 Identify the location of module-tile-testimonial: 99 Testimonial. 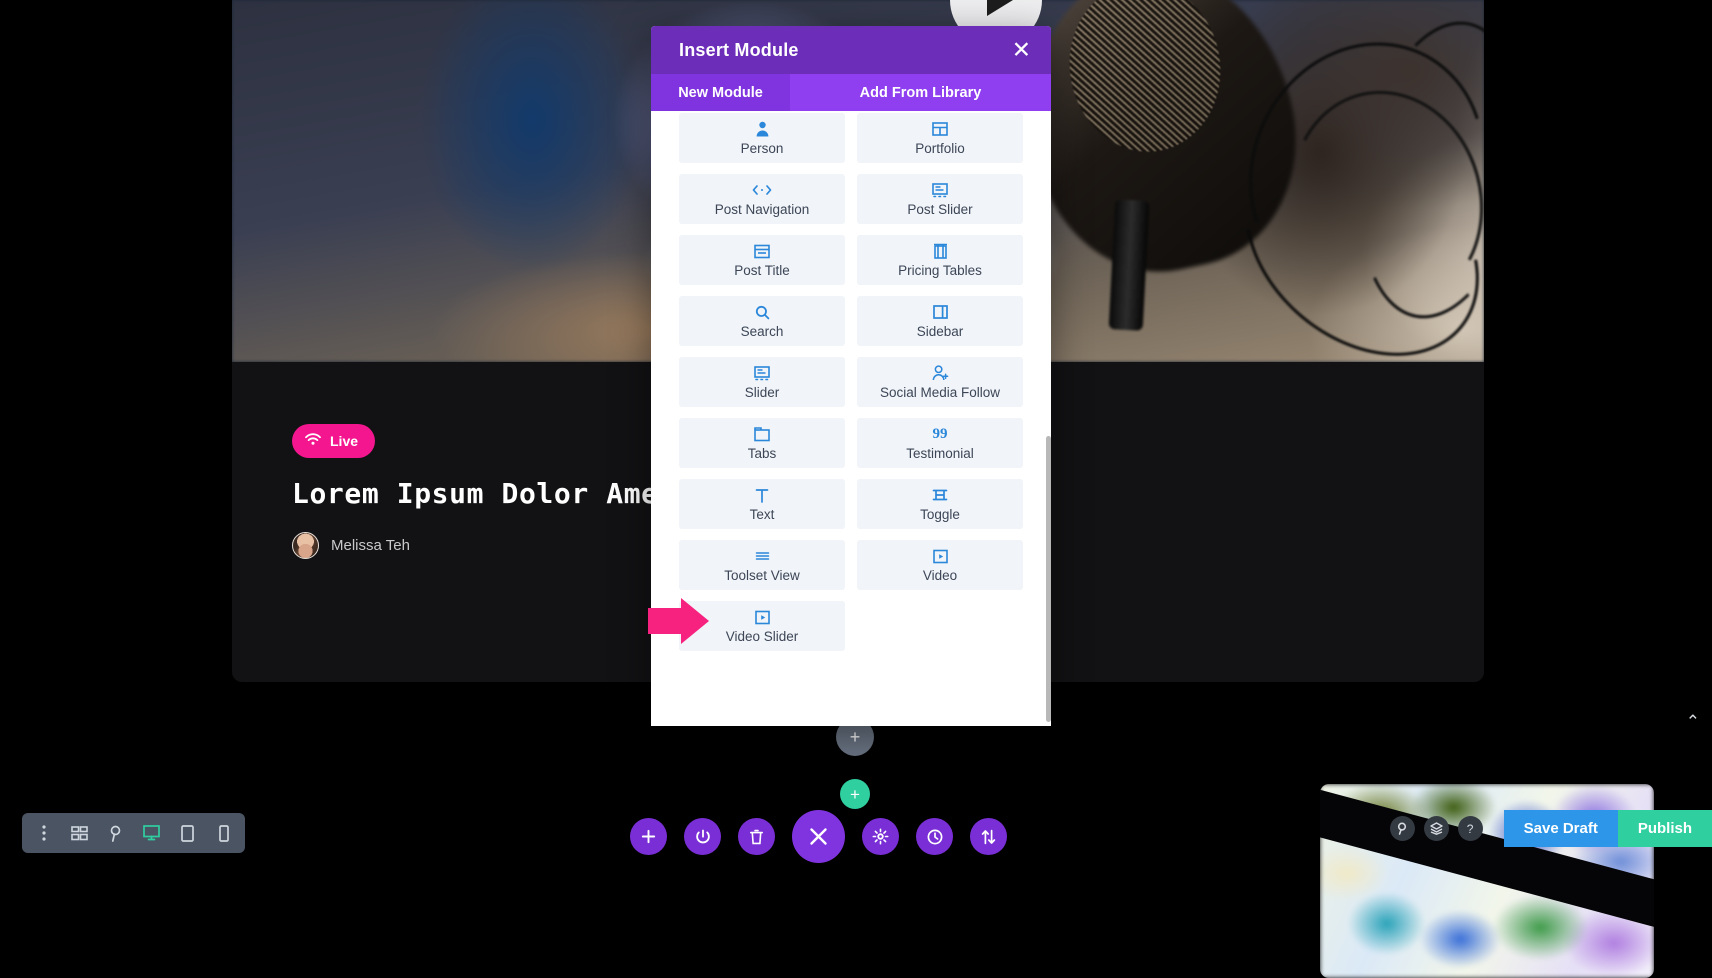
(940, 443).